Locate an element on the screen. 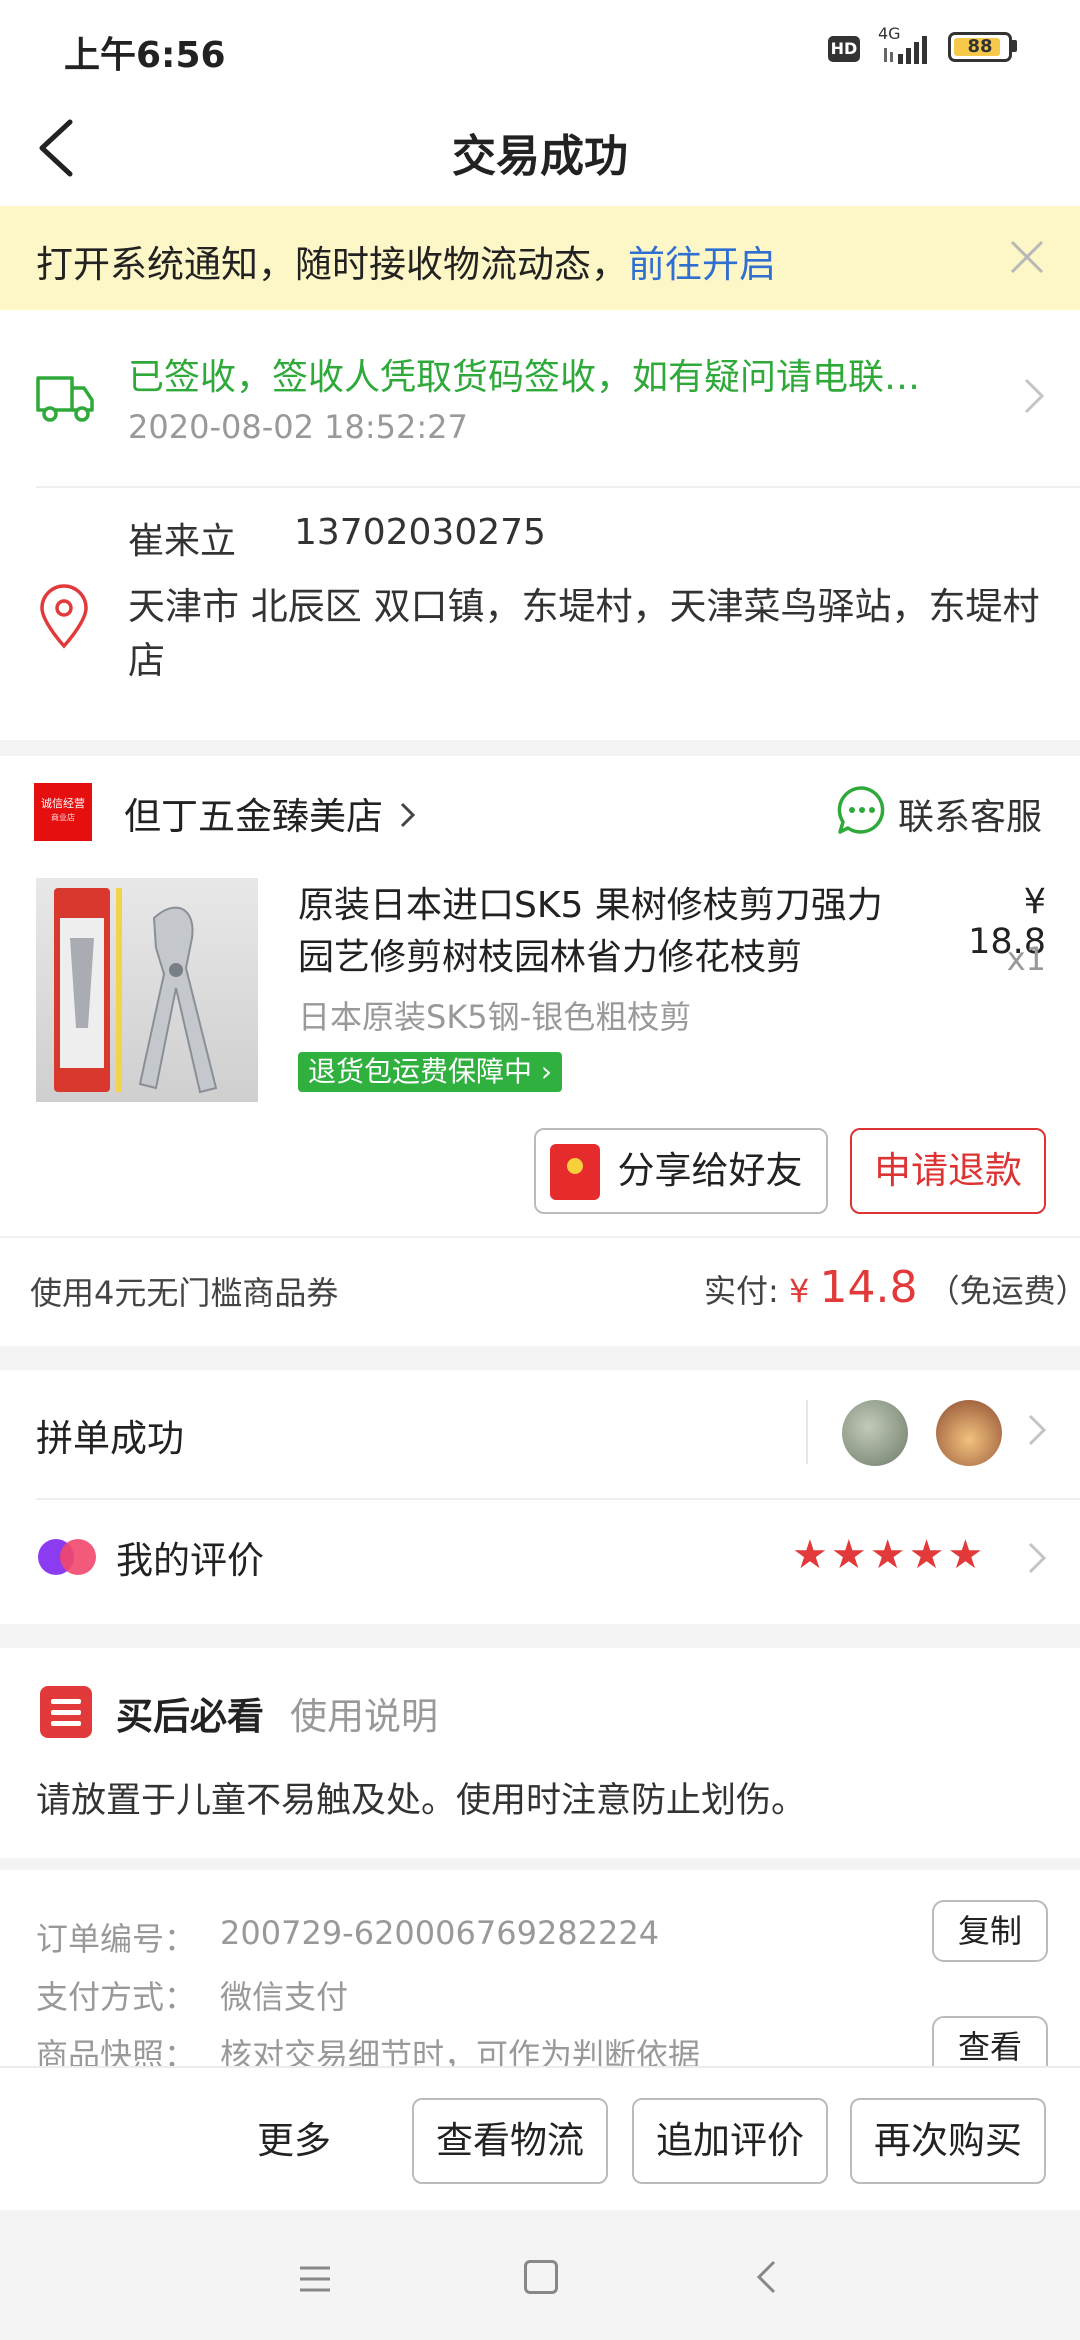  recipient-phone: 13702030275 is located at coordinates (420, 532).